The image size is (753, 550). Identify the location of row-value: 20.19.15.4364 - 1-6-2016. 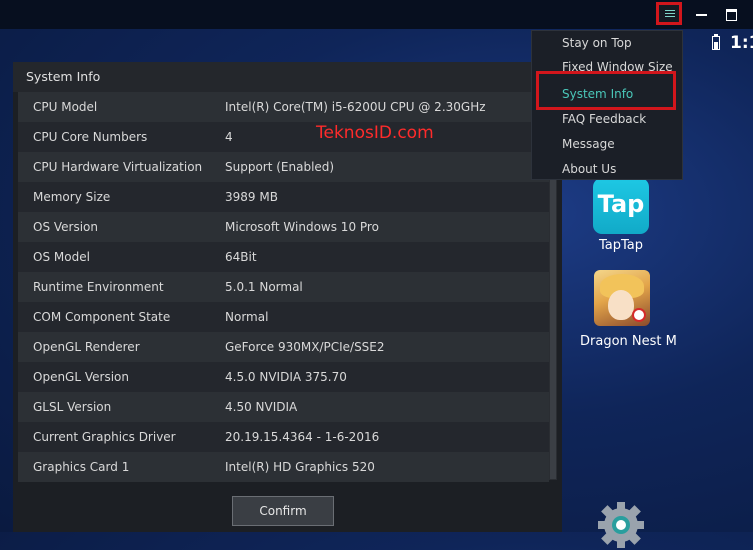
(302, 437).